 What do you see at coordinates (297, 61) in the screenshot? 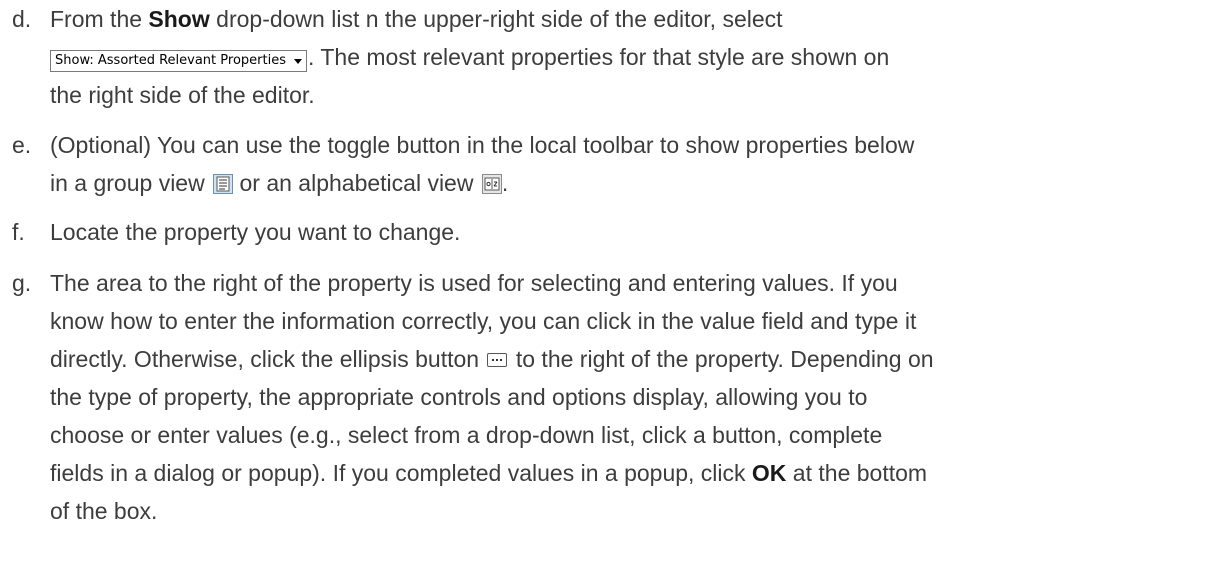
I see `chevron-down-icon` at bounding box center [297, 61].